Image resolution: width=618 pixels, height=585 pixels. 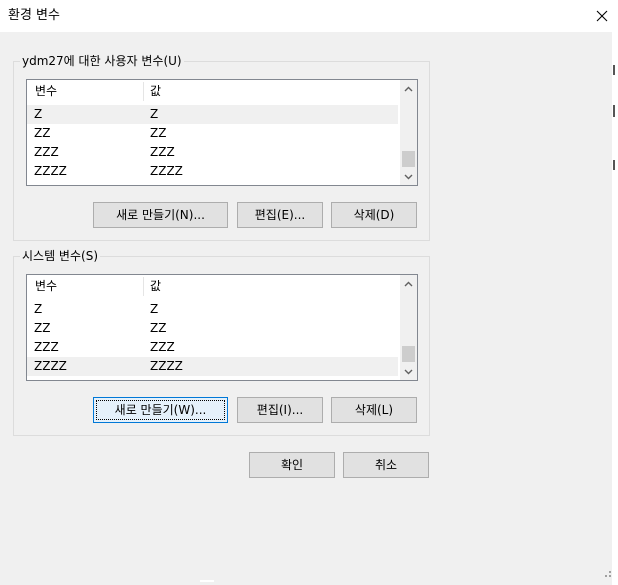 I want to click on close-button, so click(x=602, y=16).